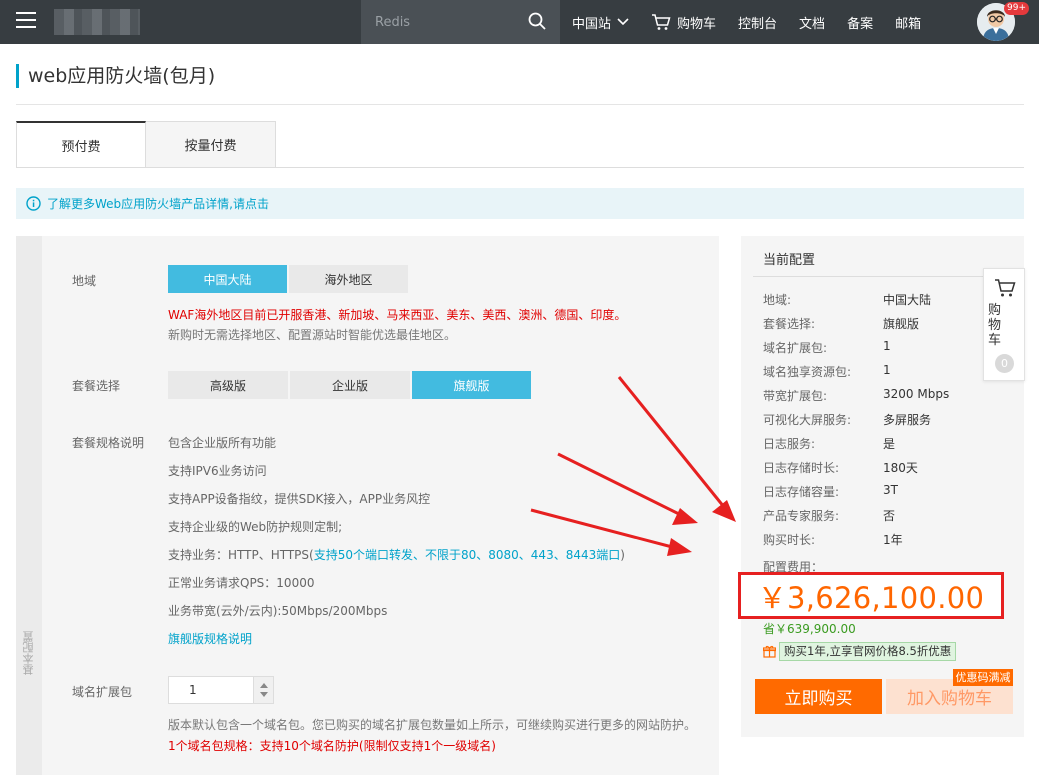 The width and height of the screenshot is (1039, 775). I want to click on domain-pack-stepper, so click(221, 690).